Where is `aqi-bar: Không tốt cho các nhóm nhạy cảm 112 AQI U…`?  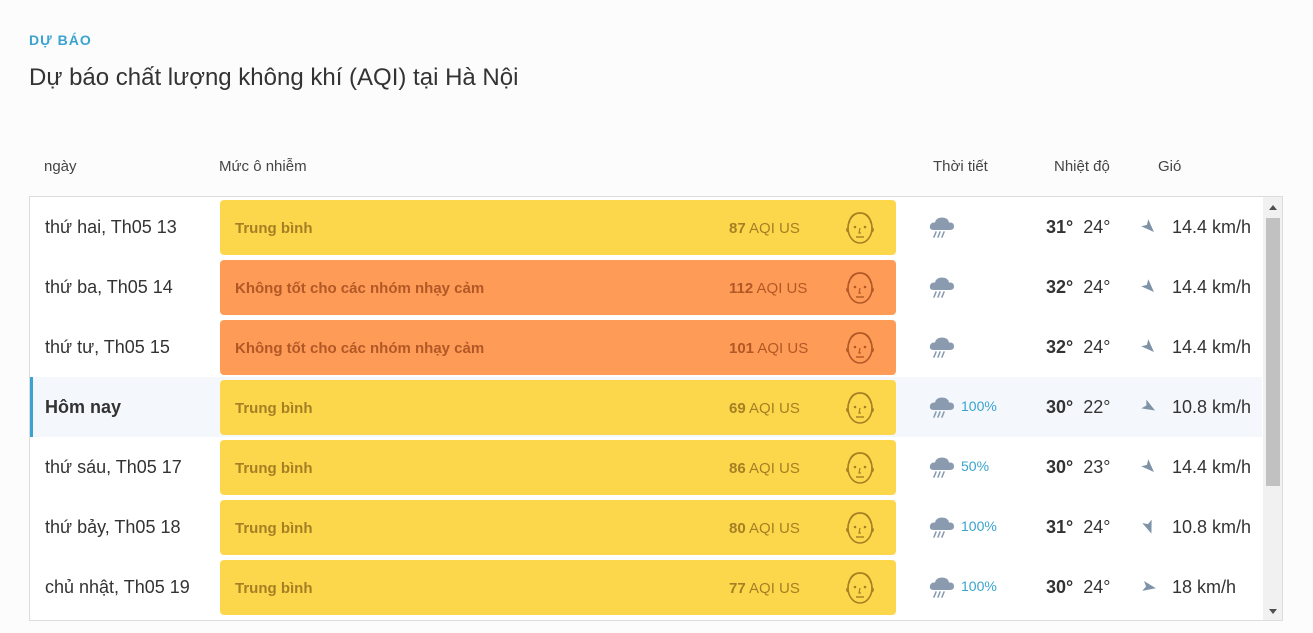 aqi-bar: Không tốt cho các nhóm nhạy cảm 112 AQI U… is located at coordinates (558, 287).